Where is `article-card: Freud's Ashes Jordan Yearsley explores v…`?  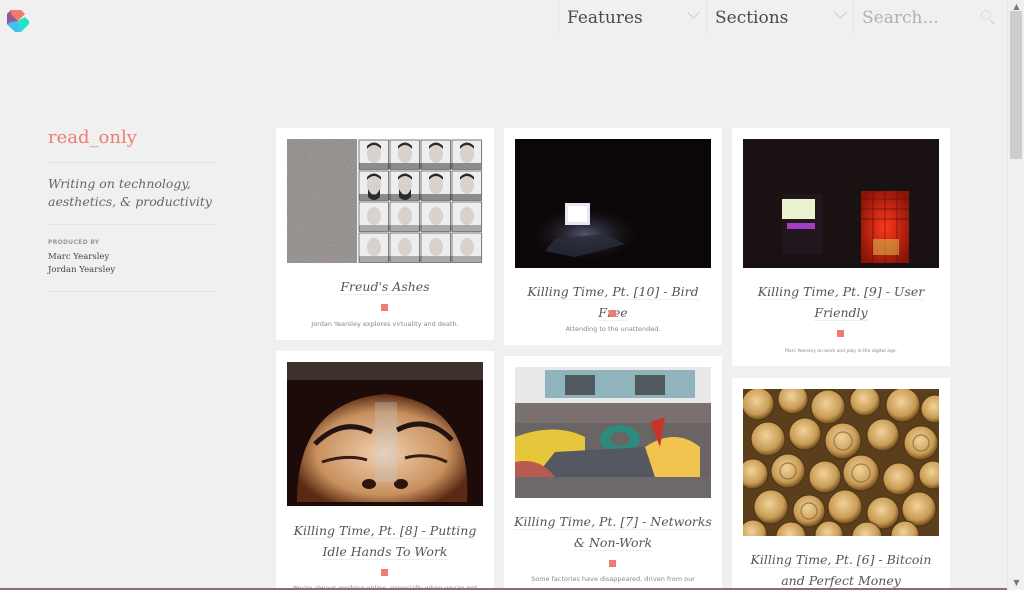 article-card: Freud's Ashes Jordan Yearsley explores v… is located at coordinates (385, 234).